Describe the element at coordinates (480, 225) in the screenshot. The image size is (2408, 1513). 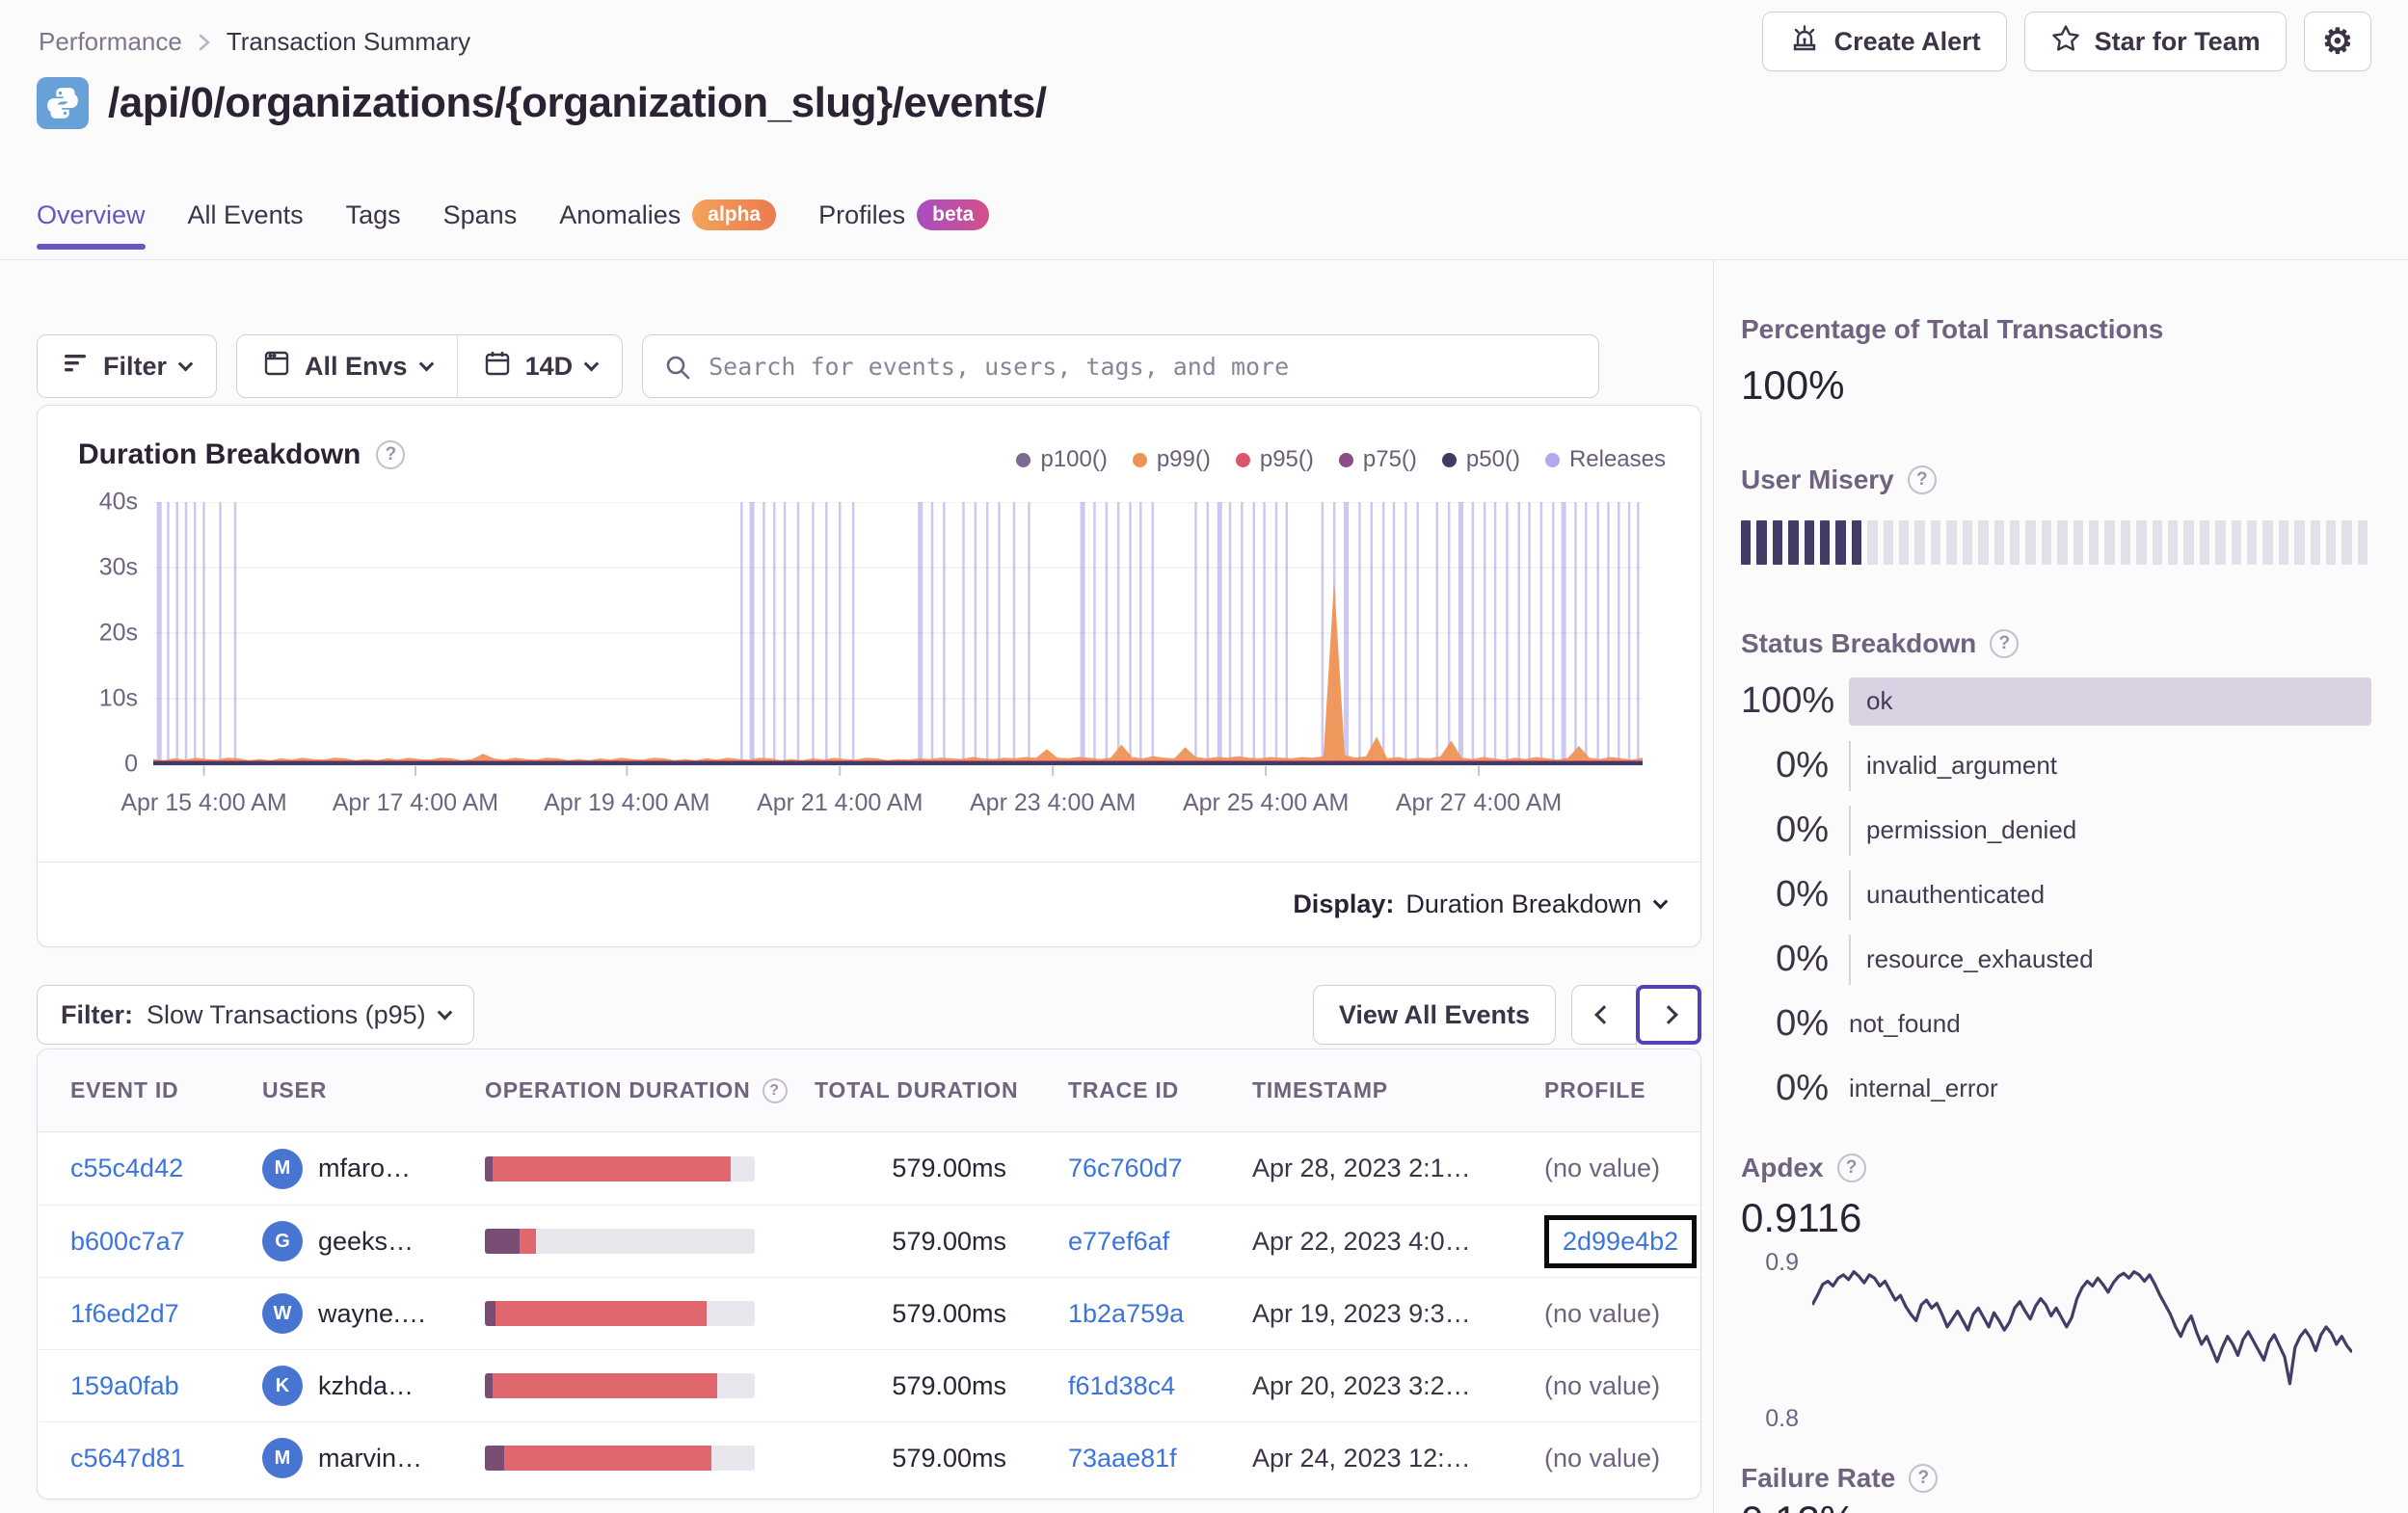
I see `tab-spans: Spans` at that location.